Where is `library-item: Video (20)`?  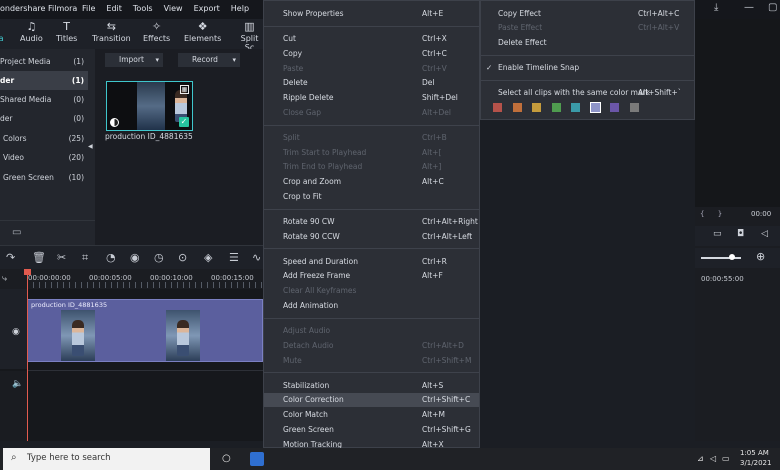 library-item: Video (20) is located at coordinates (44, 157).